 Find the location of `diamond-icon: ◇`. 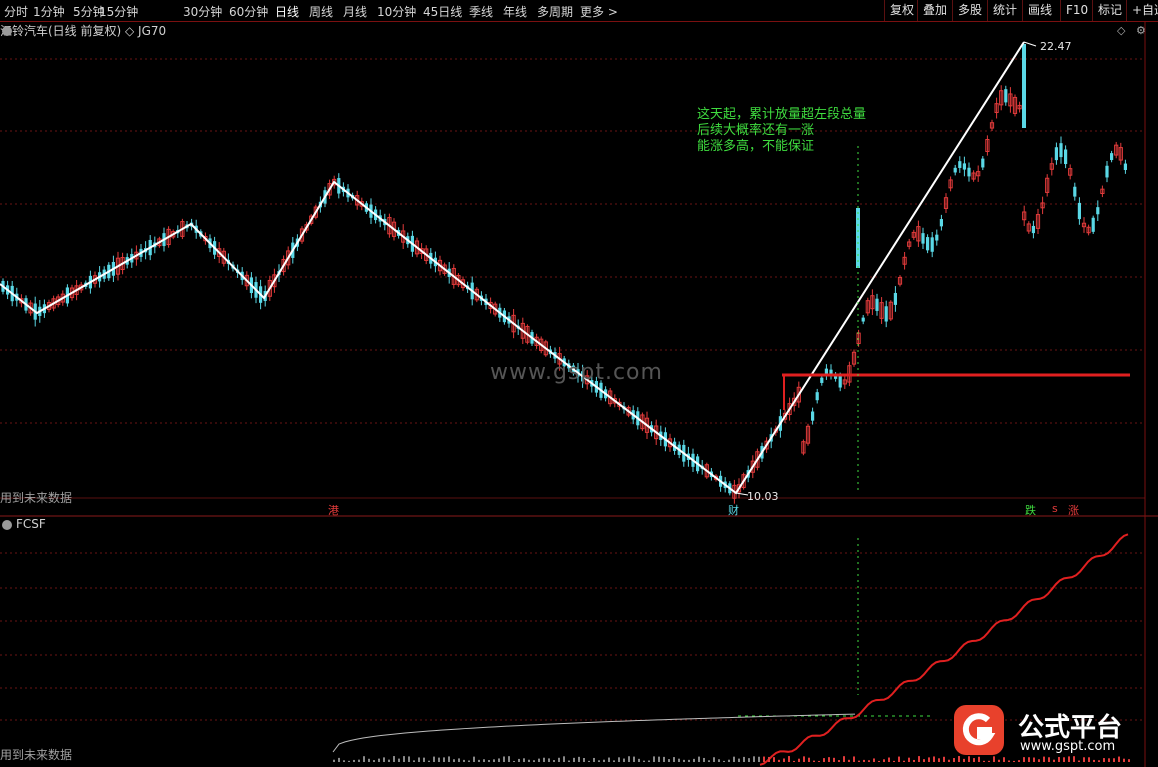

diamond-icon: ◇ is located at coordinates (1121, 30).